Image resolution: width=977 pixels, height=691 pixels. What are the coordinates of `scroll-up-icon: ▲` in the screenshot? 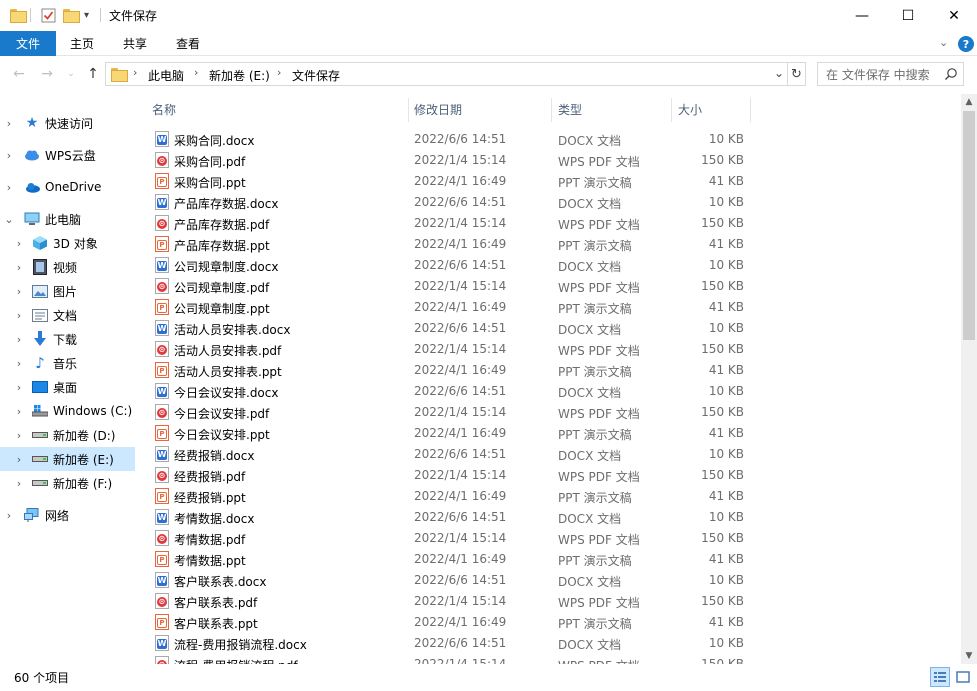 It's located at (969, 102).